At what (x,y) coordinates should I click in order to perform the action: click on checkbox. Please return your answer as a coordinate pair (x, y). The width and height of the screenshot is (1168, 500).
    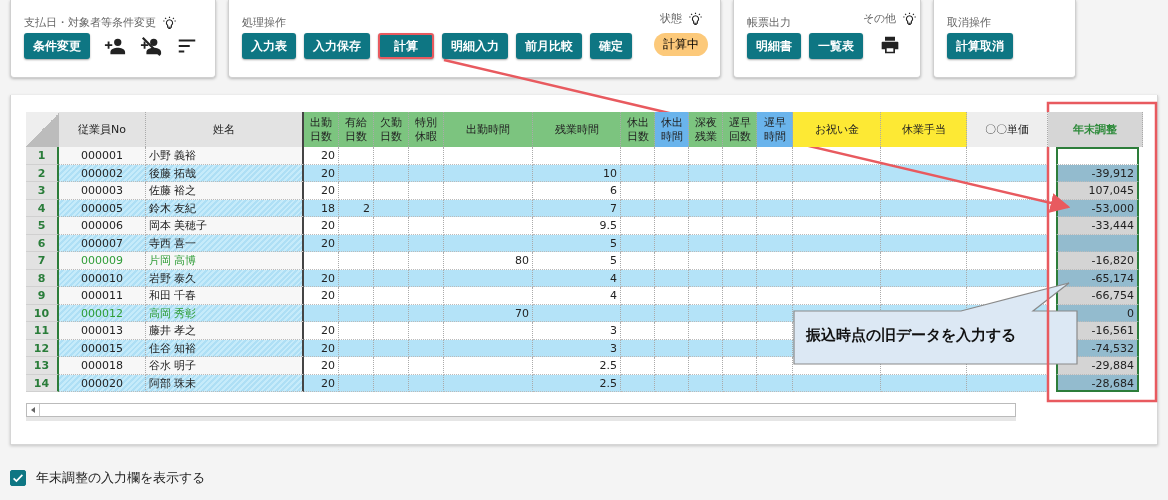
    Looking at the image, I should click on (18, 478).